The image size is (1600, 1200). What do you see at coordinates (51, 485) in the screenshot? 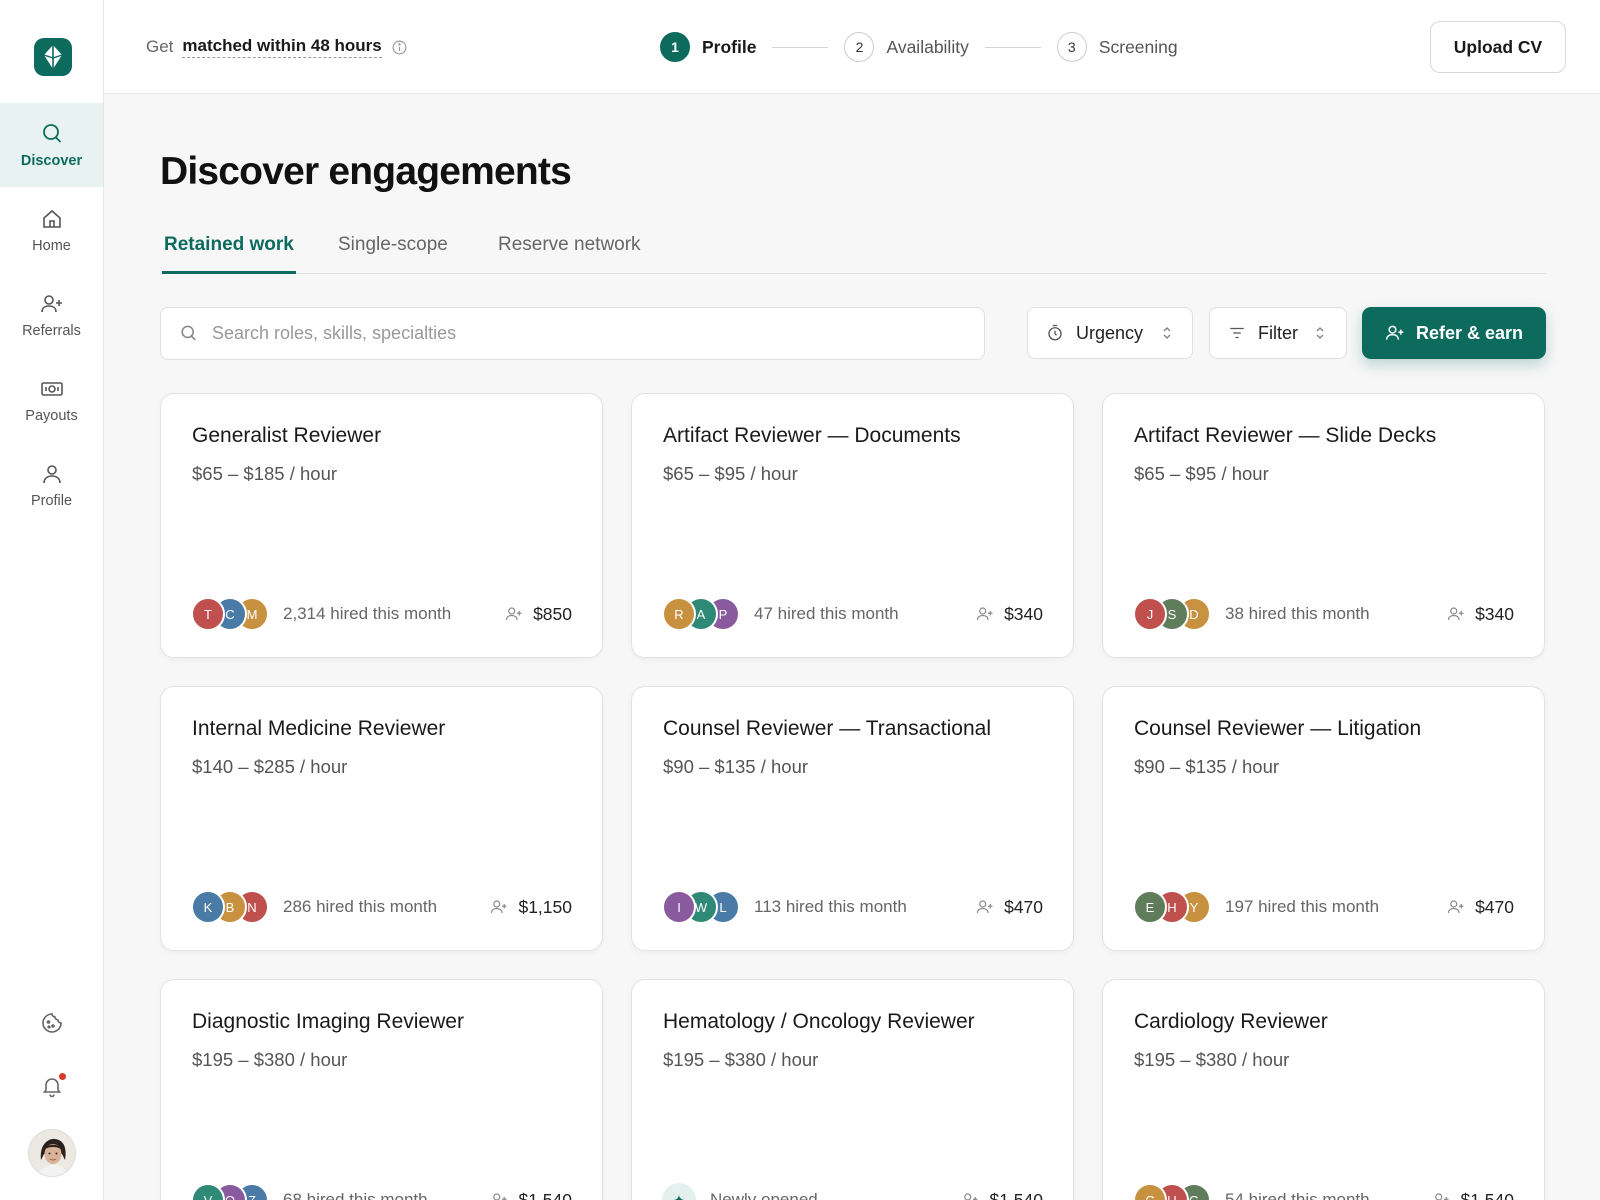
I see `sidebar-item-profile: Profile` at bounding box center [51, 485].